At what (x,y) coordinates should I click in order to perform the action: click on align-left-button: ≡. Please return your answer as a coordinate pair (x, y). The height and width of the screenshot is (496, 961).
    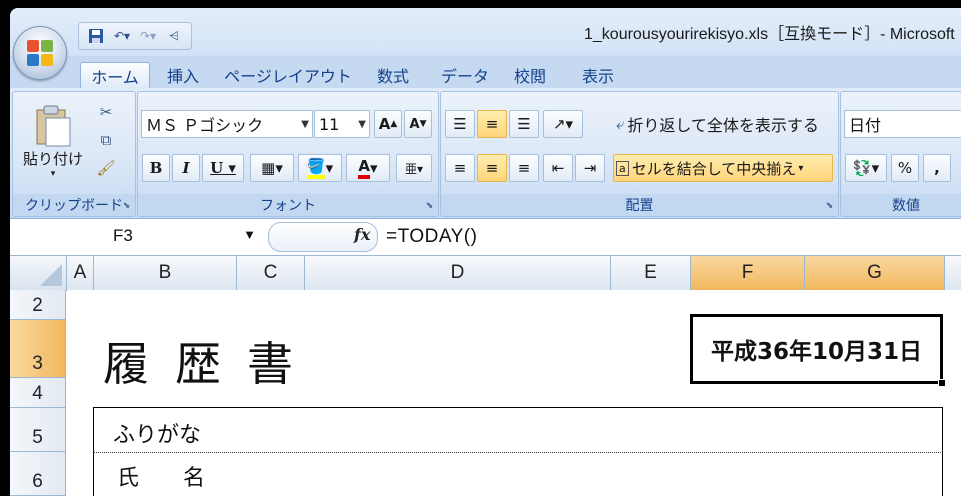
    Looking at the image, I should click on (460, 168).